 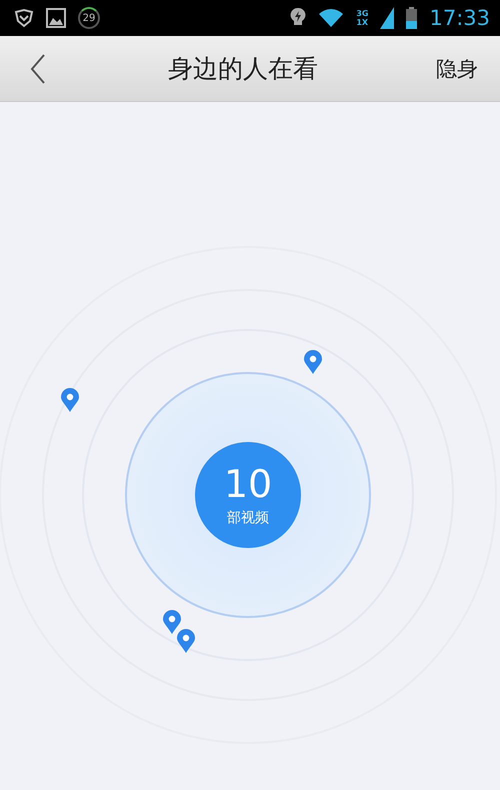 What do you see at coordinates (387, 18) in the screenshot?
I see `signal-icon` at bounding box center [387, 18].